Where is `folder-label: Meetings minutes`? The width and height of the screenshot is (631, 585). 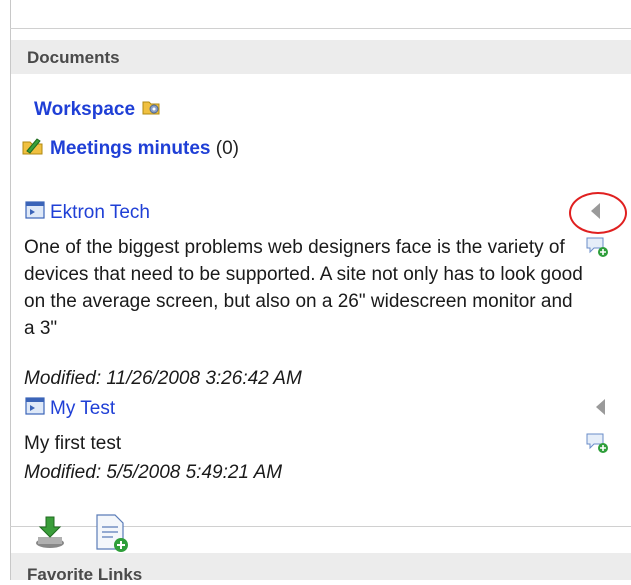 folder-label: Meetings minutes is located at coordinates (130, 148).